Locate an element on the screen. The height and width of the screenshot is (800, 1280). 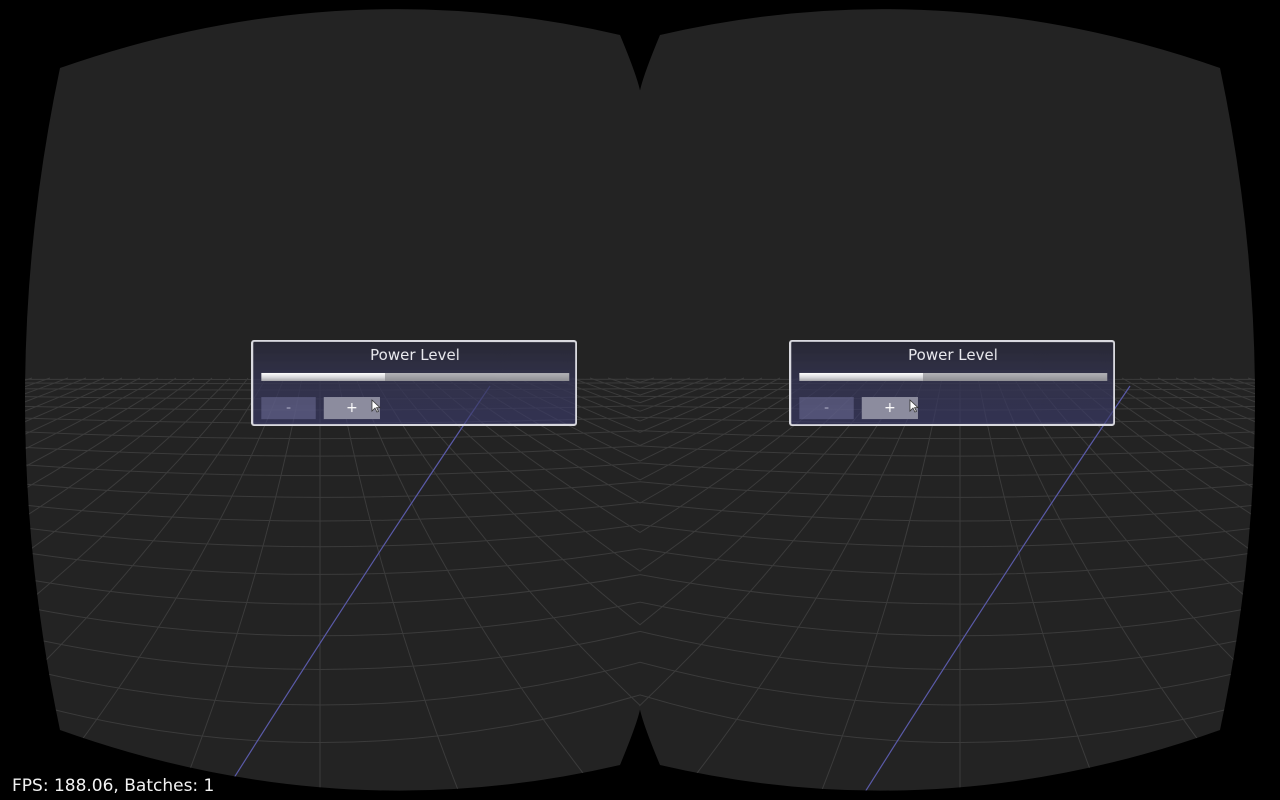
fps-counter: FPS: 188.06, Batches: 1 is located at coordinates (113, 786).